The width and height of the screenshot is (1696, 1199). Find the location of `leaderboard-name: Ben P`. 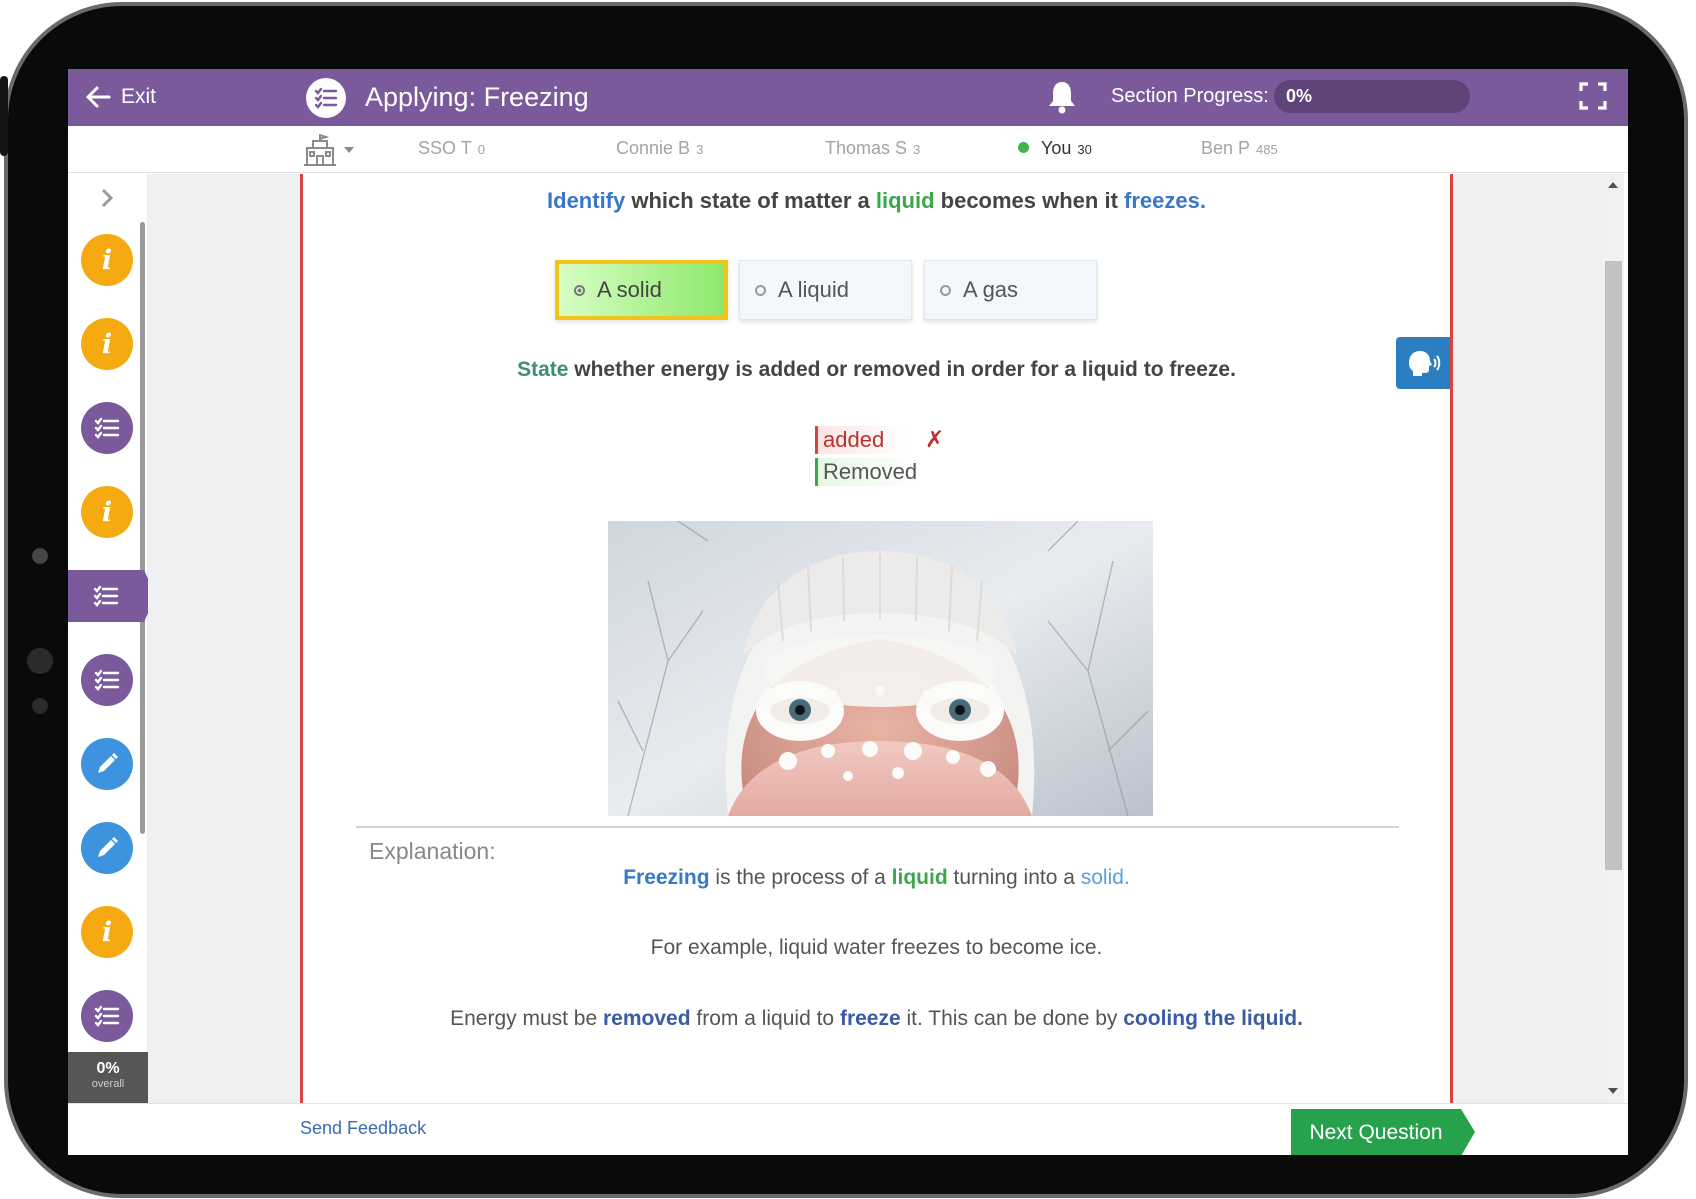

leaderboard-name: Ben P is located at coordinates (1226, 148).